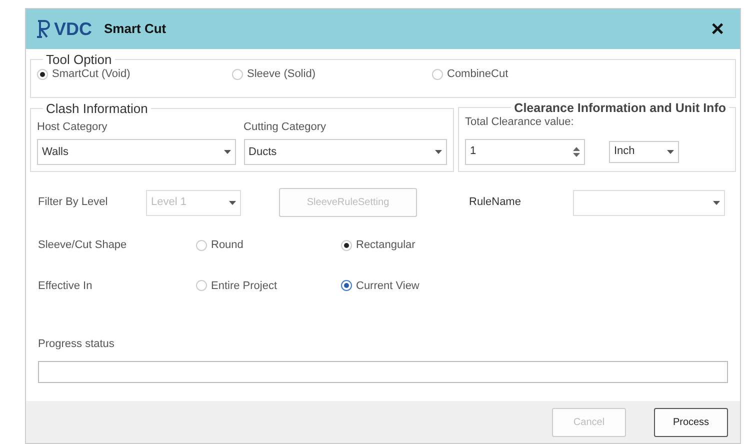  I want to click on field-label: Effective In, so click(66, 286).